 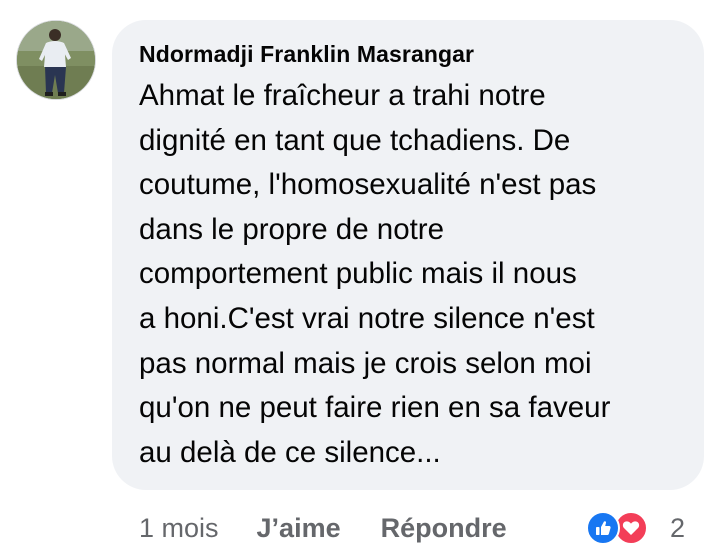 I want to click on avatar, so click(x=56, y=60).